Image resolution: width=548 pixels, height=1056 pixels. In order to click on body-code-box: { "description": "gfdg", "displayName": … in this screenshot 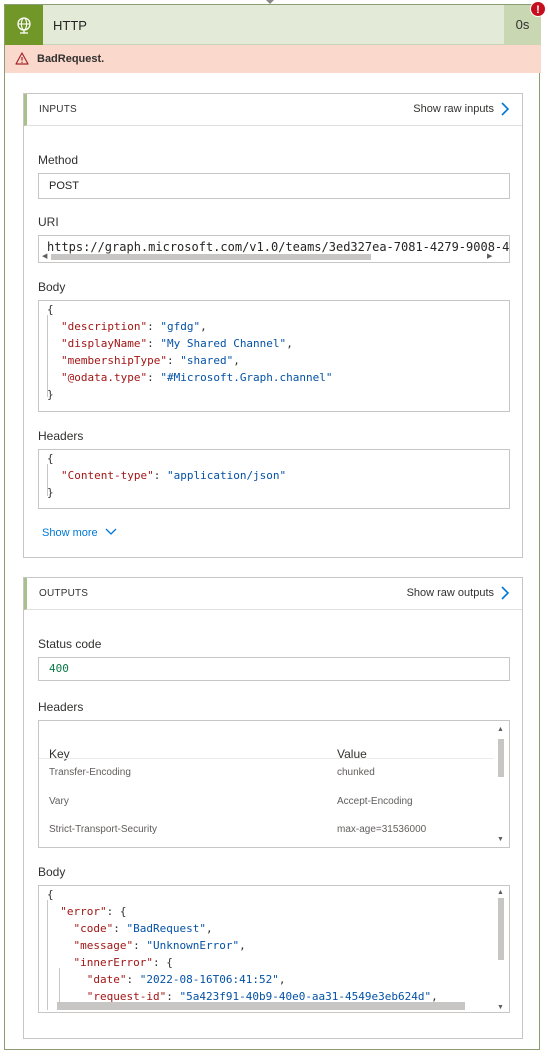, I will do `click(274, 356)`.